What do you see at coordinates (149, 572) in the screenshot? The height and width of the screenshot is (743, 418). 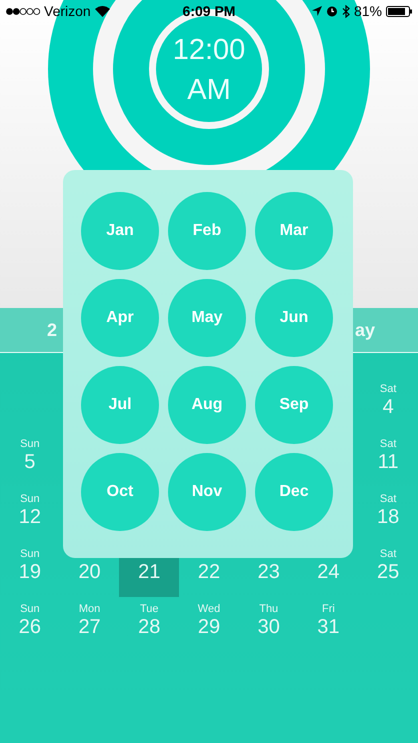 I see `day-number: 21` at bounding box center [149, 572].